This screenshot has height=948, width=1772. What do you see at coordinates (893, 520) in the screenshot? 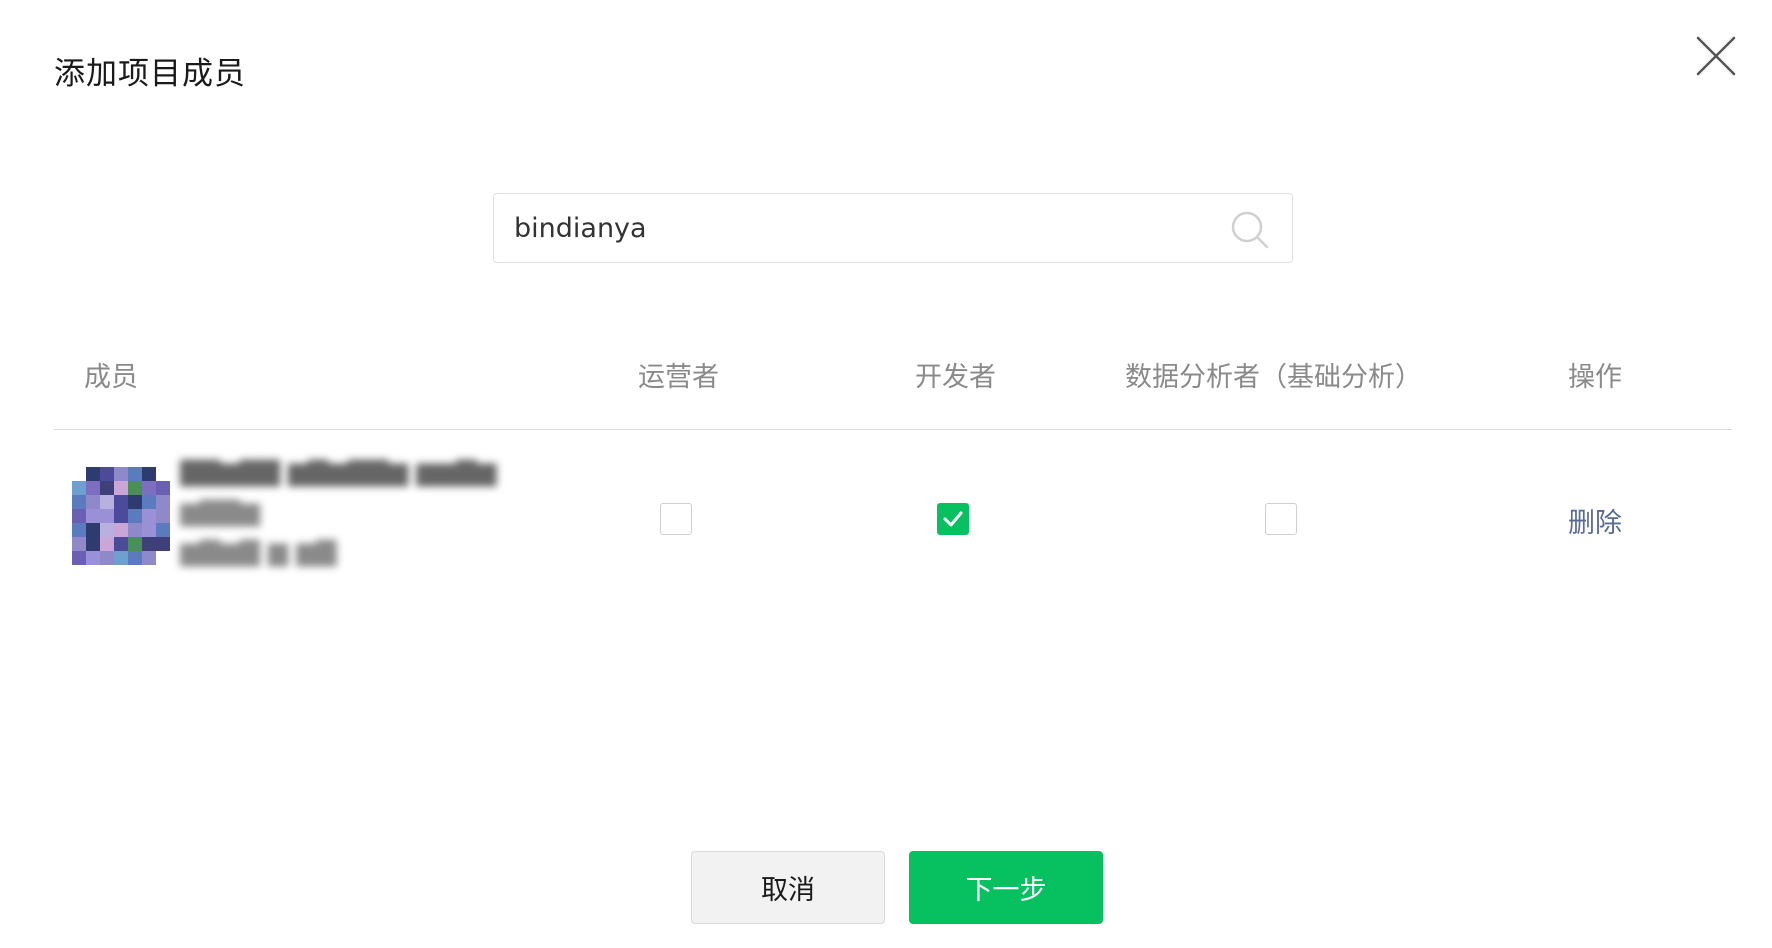
I see `table-row: ▇▇▆▇▇ ▆▇▆▇▇▆ ▆▆▇▆ ▆▇▇▆ ▆▇▆▇ ▆ ▆▇ 删除` at bounding box center [893, 520].